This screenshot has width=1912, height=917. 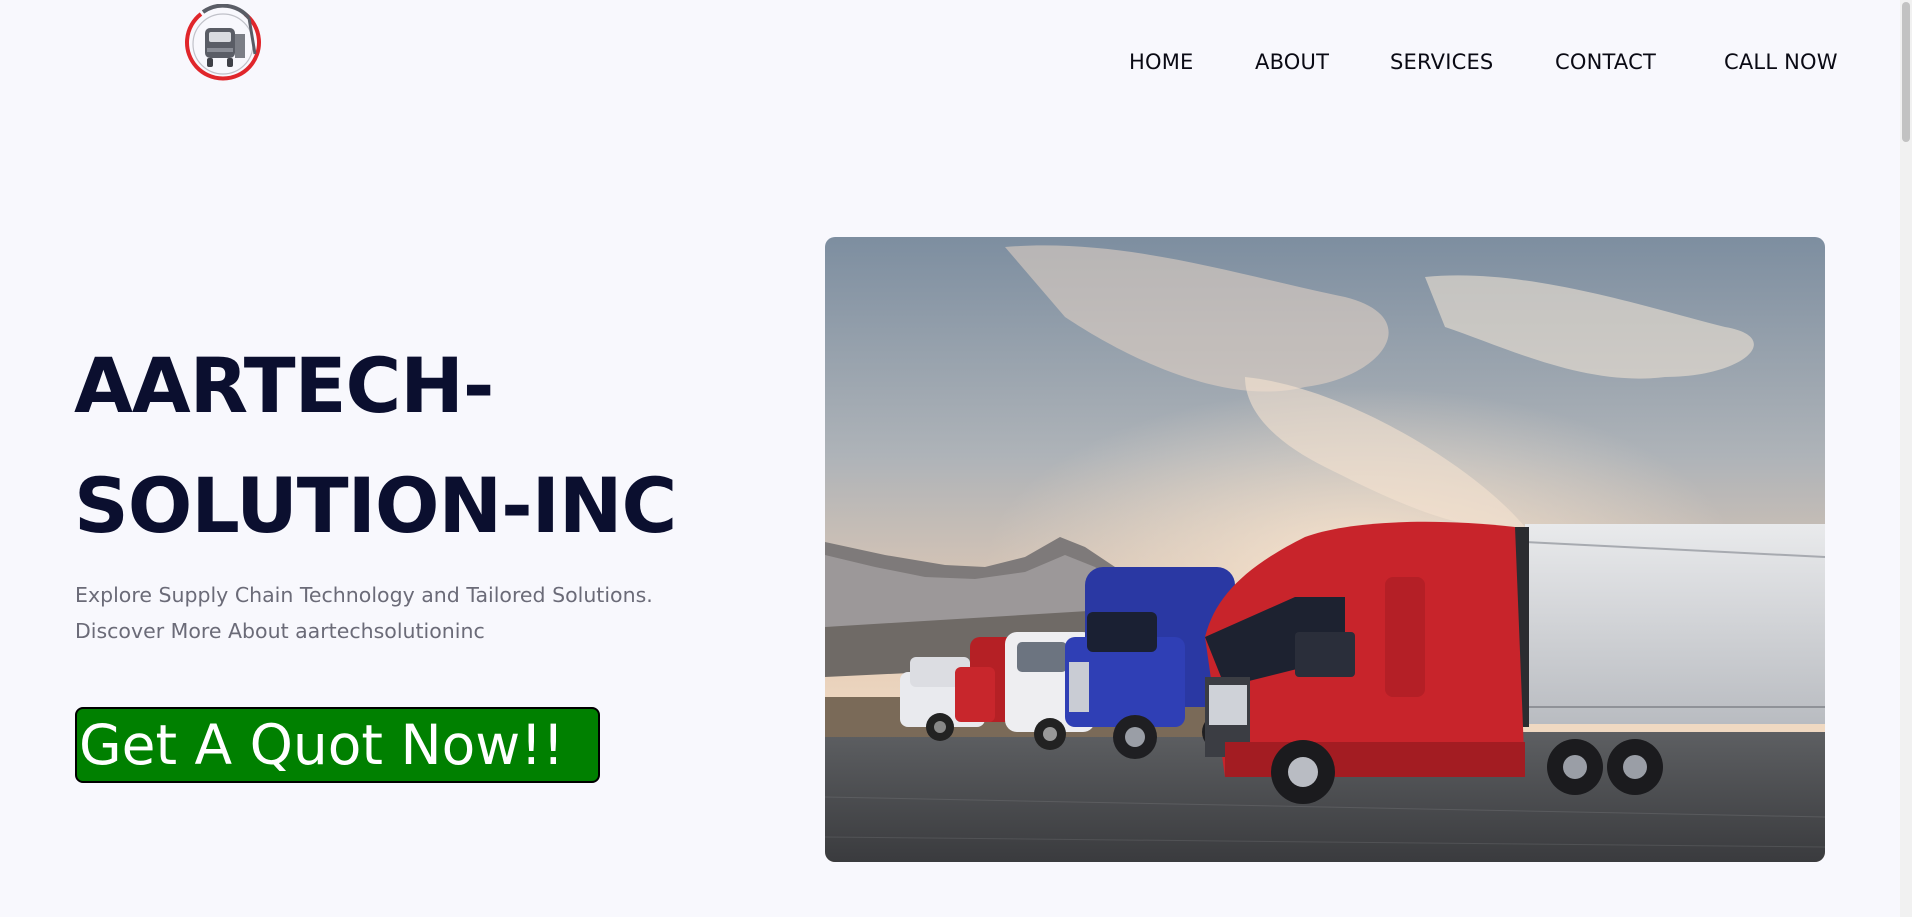 I want to click on nav-about: ABOUT, so click(x=1292, y=62).